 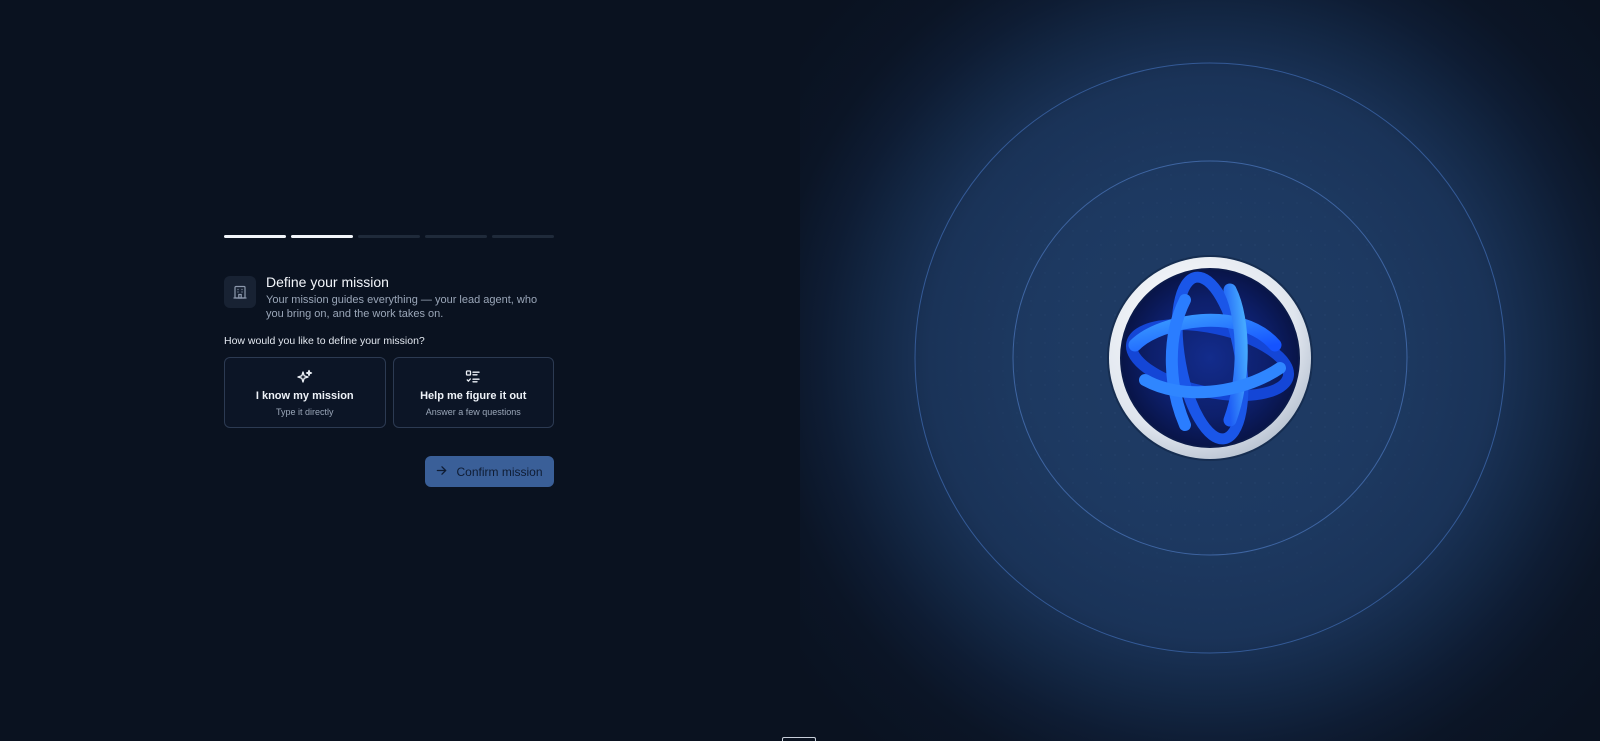 What do you see at coordinates (304, 411) in the screenshot?
I see `option-subtitle: Type it directly` at bounding box center [304, 411].